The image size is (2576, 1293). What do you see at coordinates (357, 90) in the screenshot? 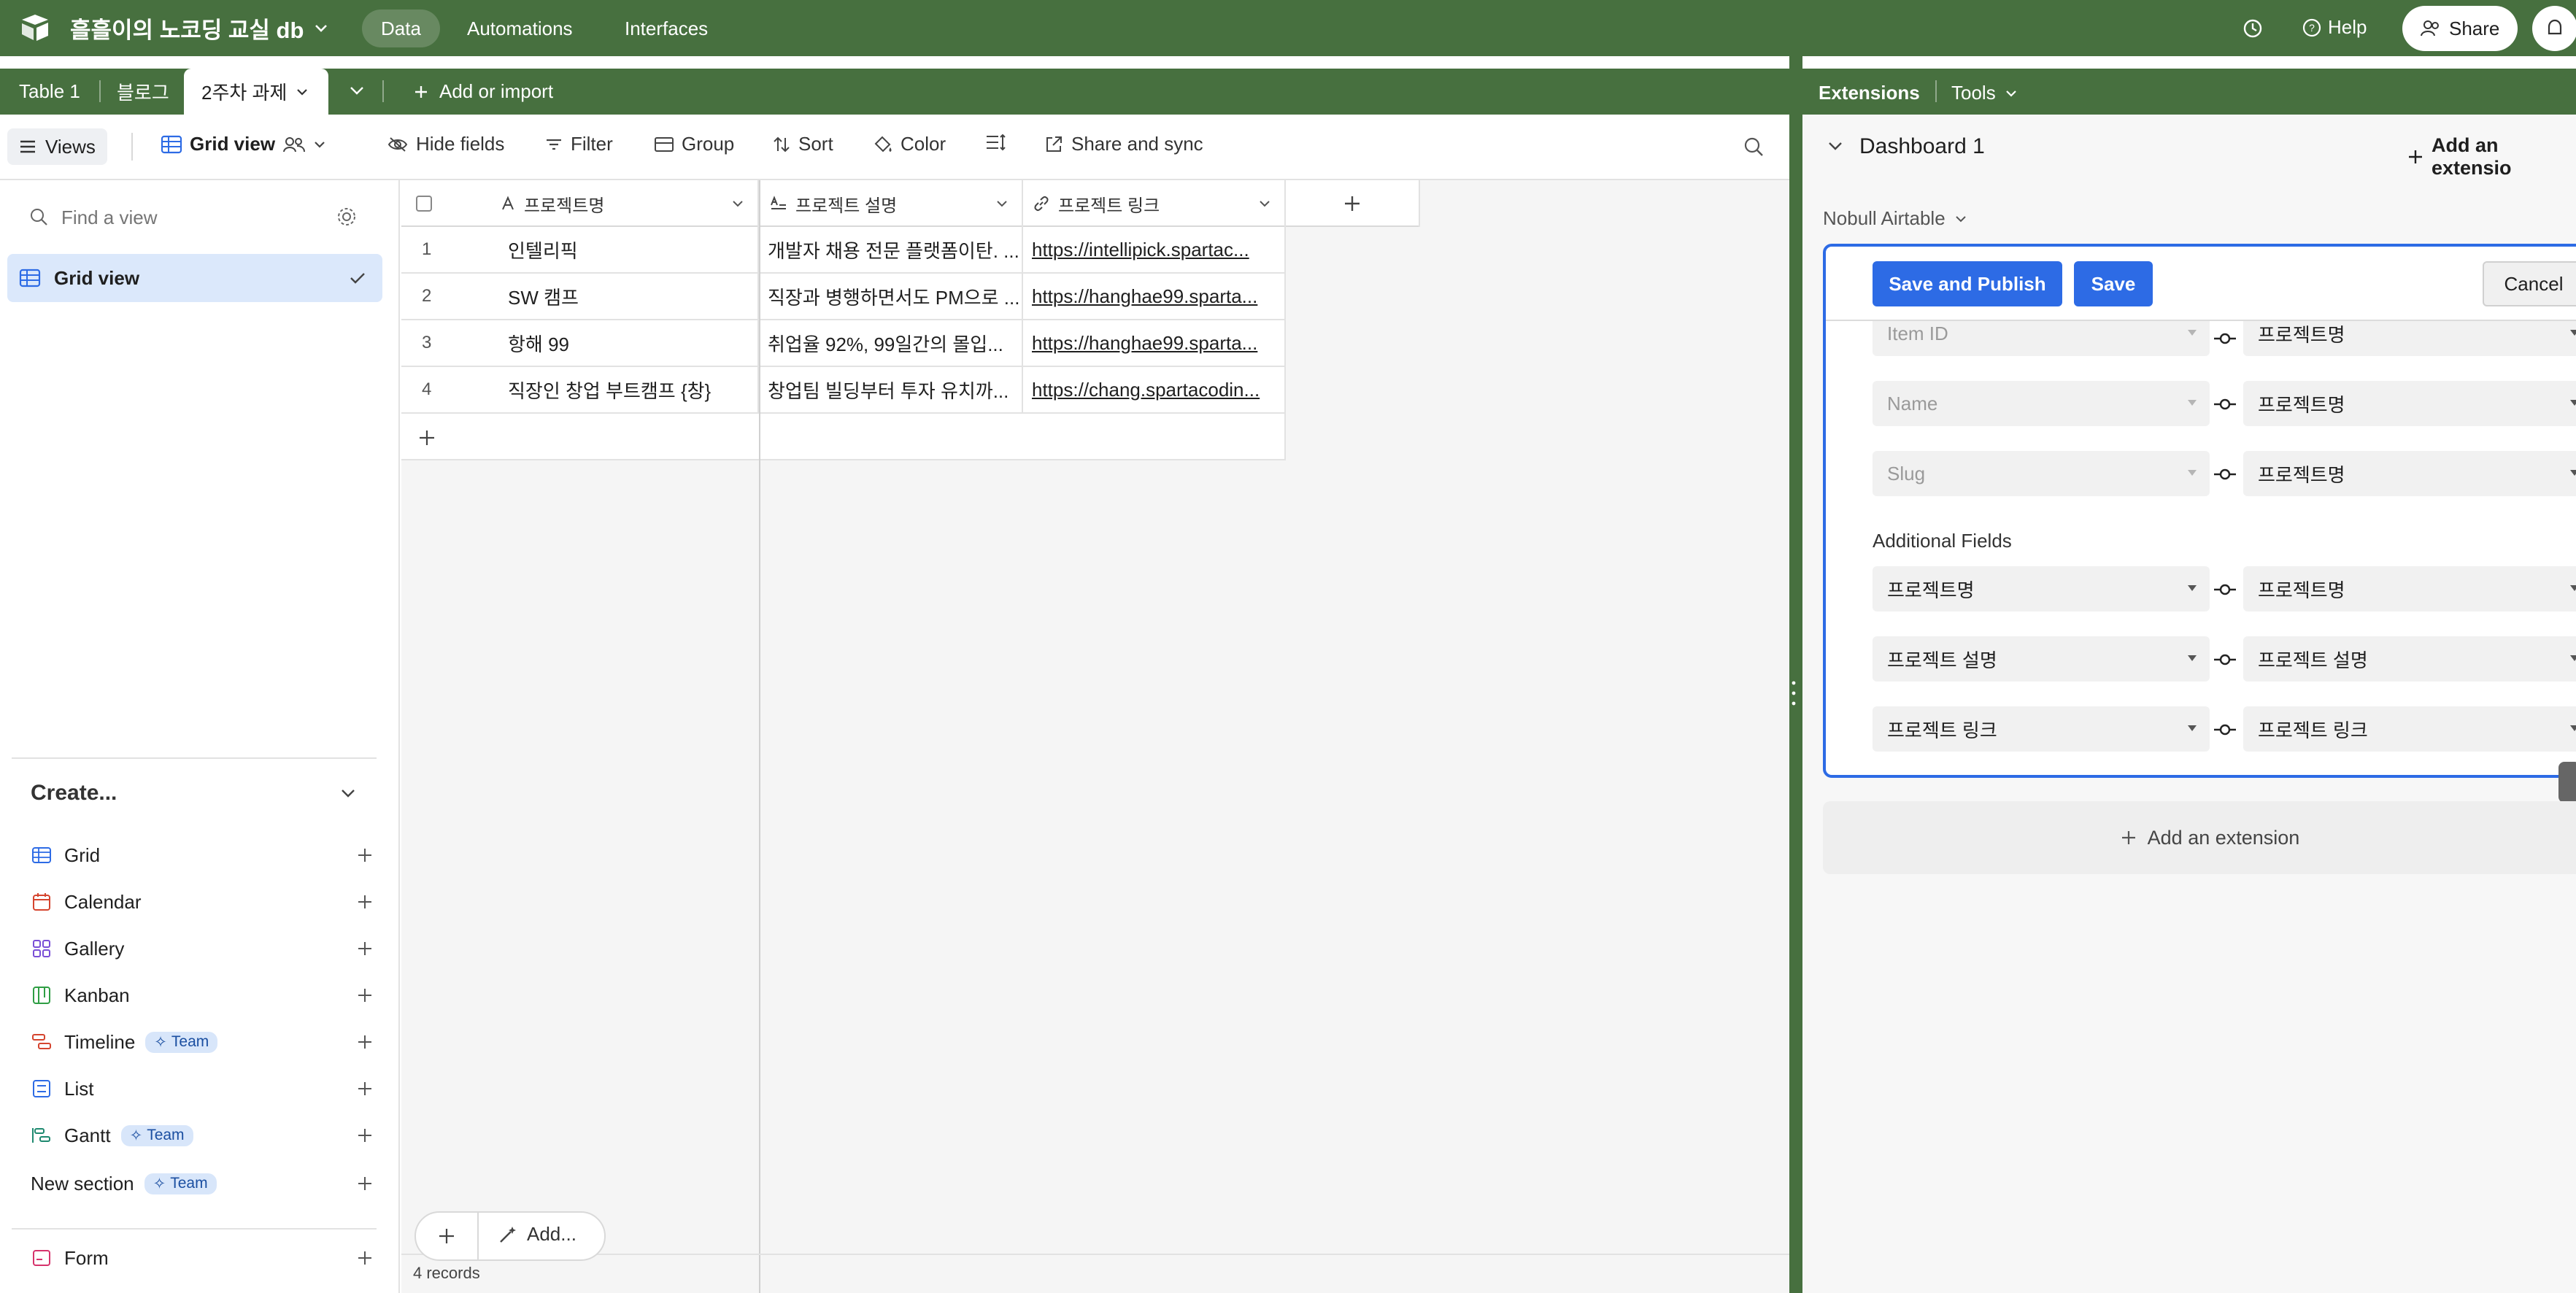
I see `tables-dropdown-icon` at bounding box center [357, 90].